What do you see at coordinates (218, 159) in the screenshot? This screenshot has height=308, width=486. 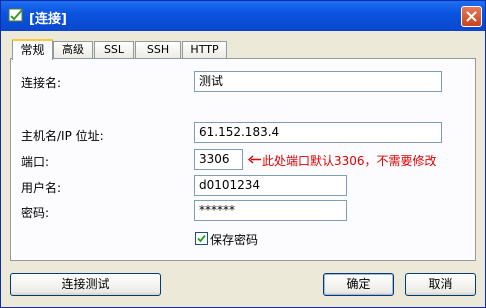 I see `port-input: 3306` at bounding box center [218, 159].